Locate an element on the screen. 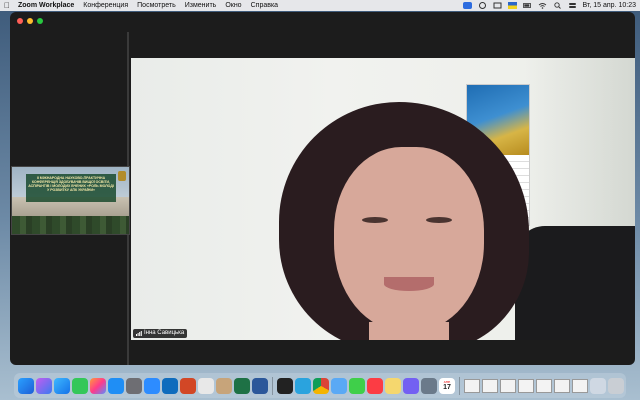 This screenshot has height=400, width=640. word-icon is located at coordinates (260, 385).